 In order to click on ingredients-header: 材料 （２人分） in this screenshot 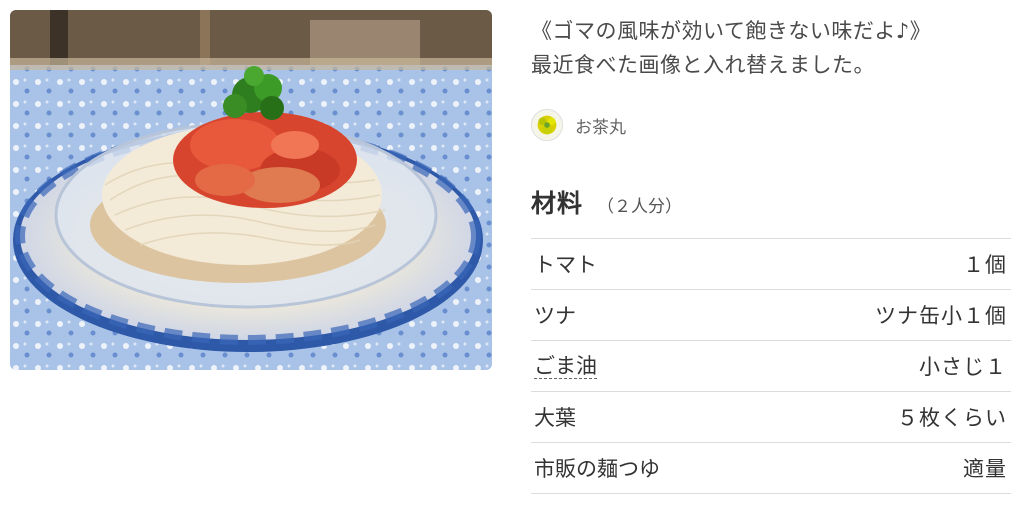, I will do `click(771, 202)`.